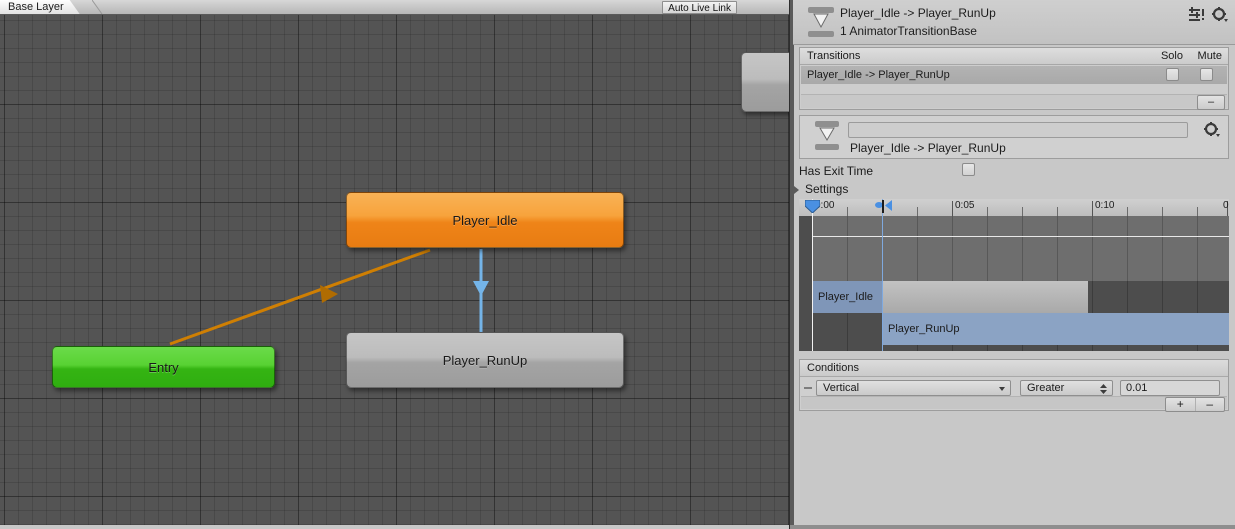  What do you see at coordinates (1226, 205) in the screenshot?
I see `timeline-tick-label: 0` at bounding box center [1226, 205].